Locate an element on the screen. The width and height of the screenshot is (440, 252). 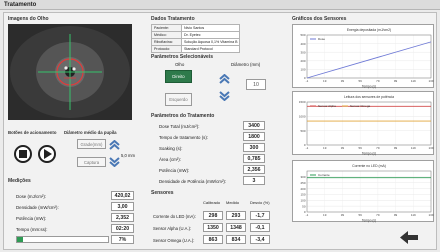
power-density-label: Densidade de Potência (mW/cm²): is located at coordinates (193, 181).